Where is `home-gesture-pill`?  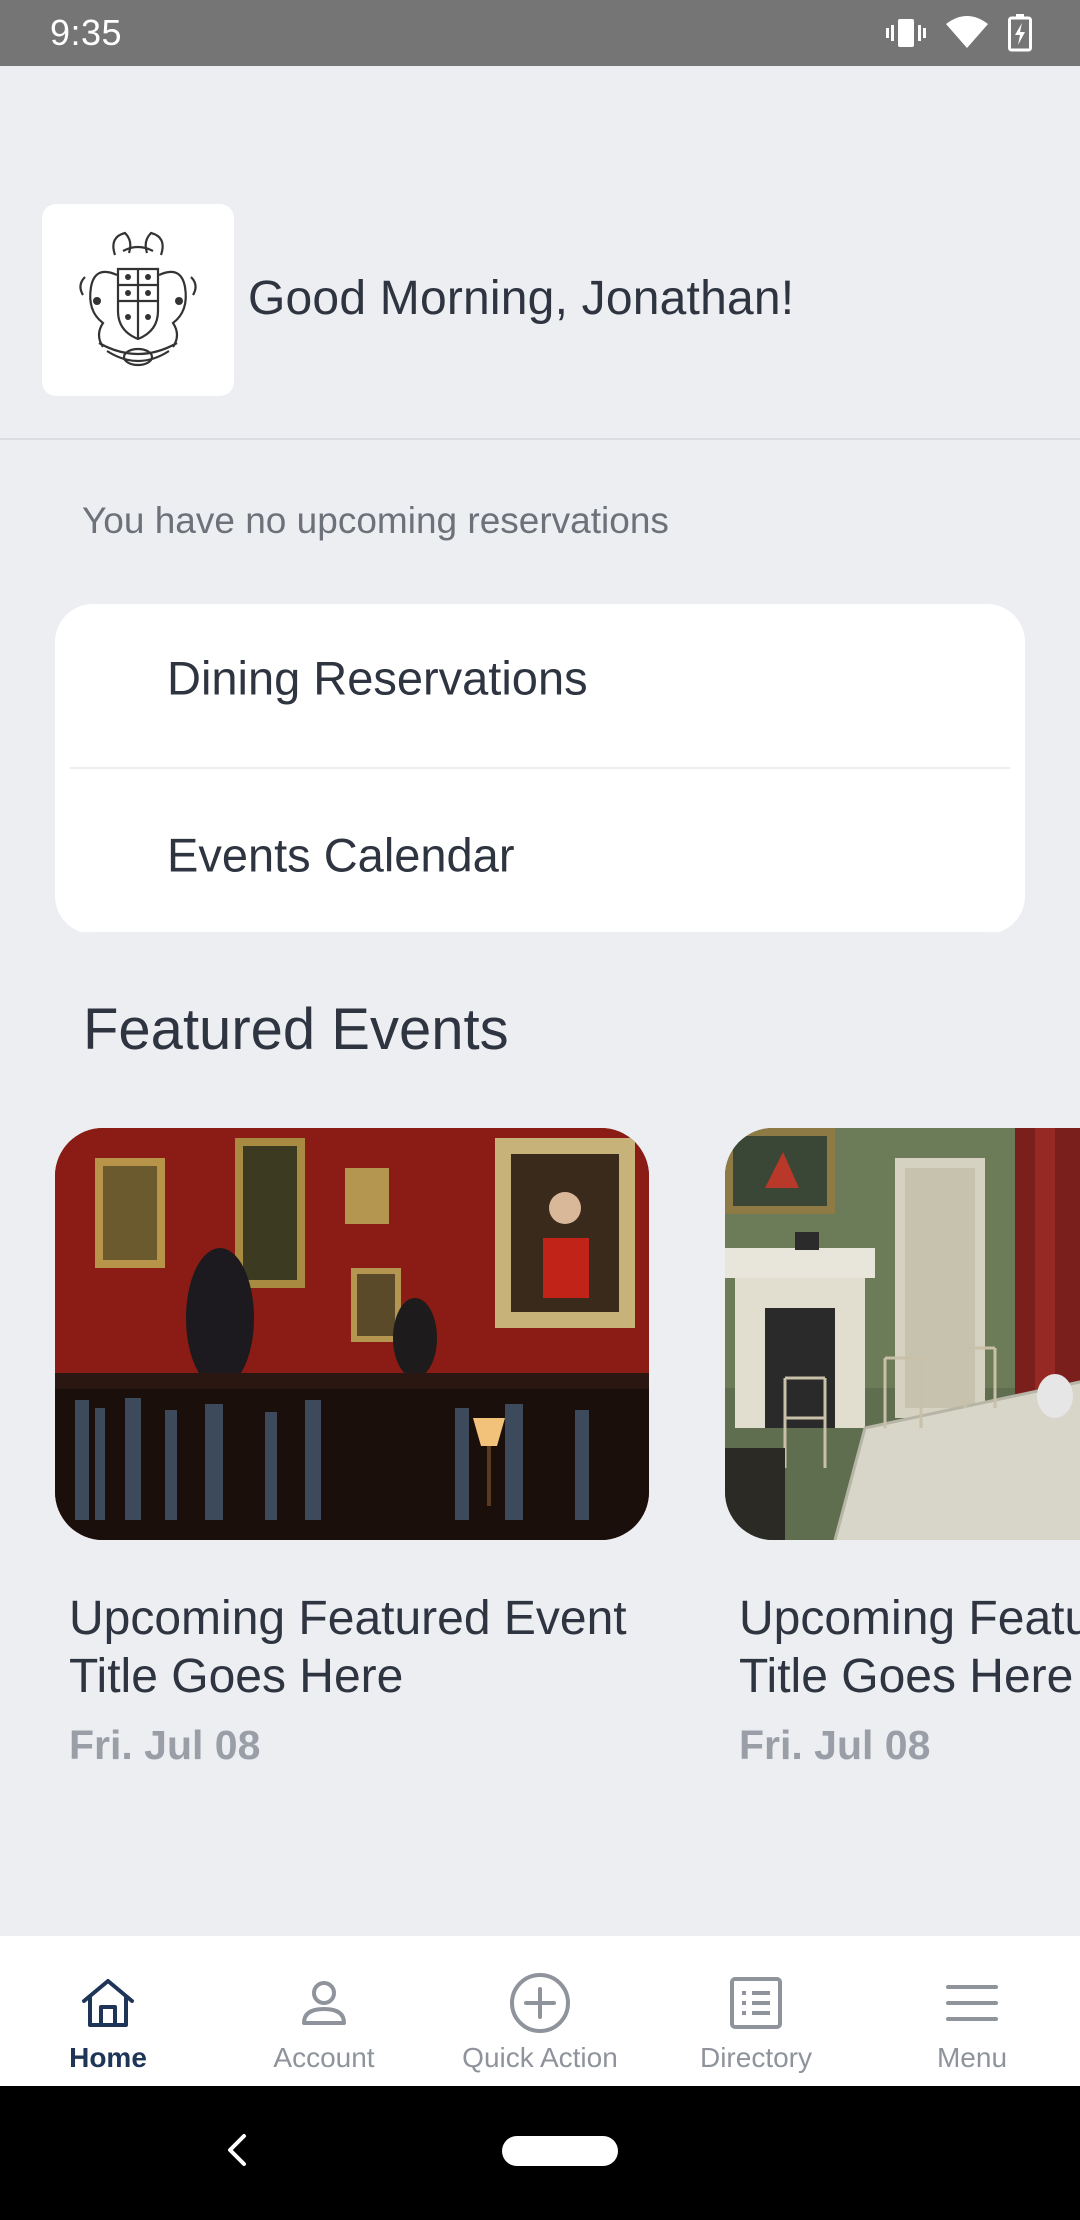
home-gesture-pill is located at coordinates (560, 2151).